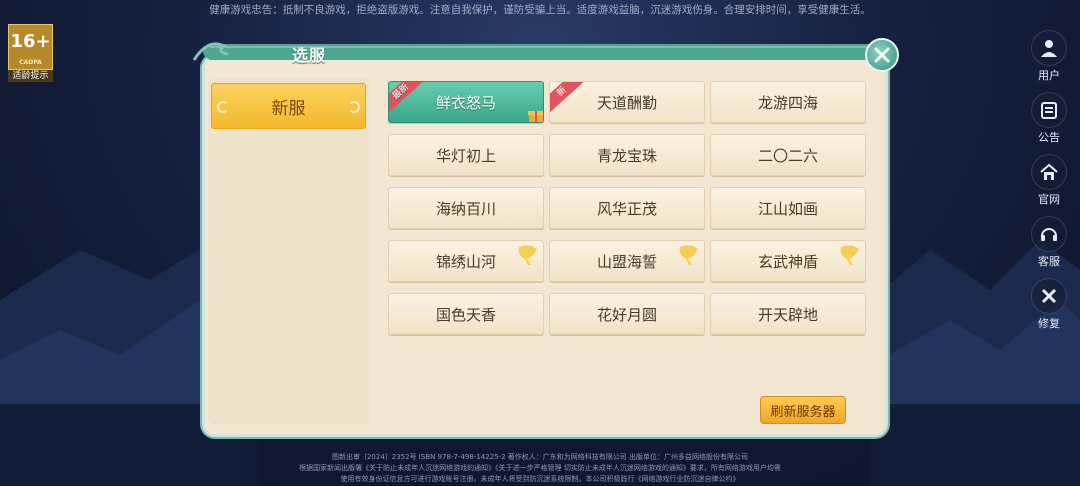  Describe the element at coordinates (1049, 296) in the screenshot. I see `repair-icon` at that location.